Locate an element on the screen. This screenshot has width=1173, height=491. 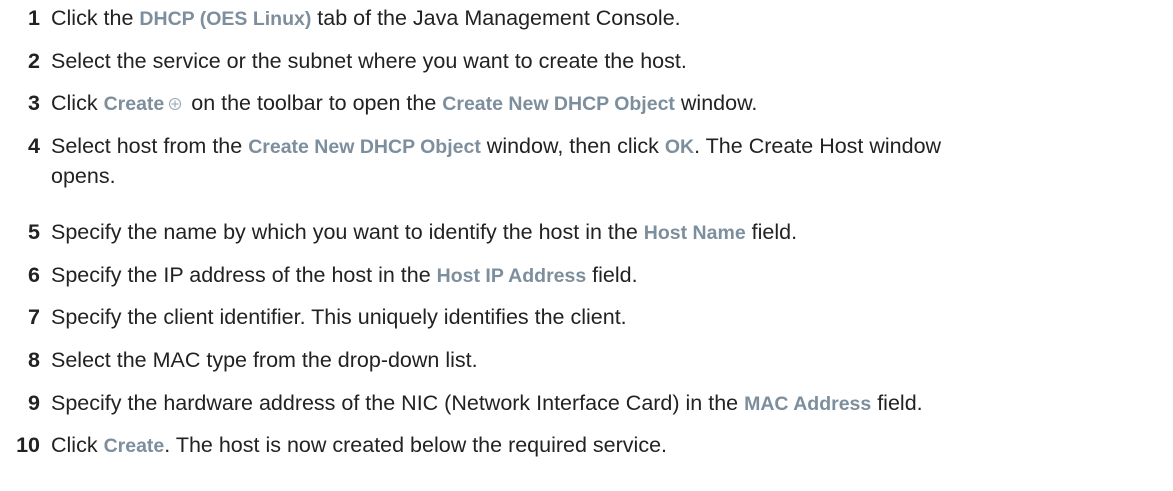
step-number: 9 is located at coordinates (34, 403).